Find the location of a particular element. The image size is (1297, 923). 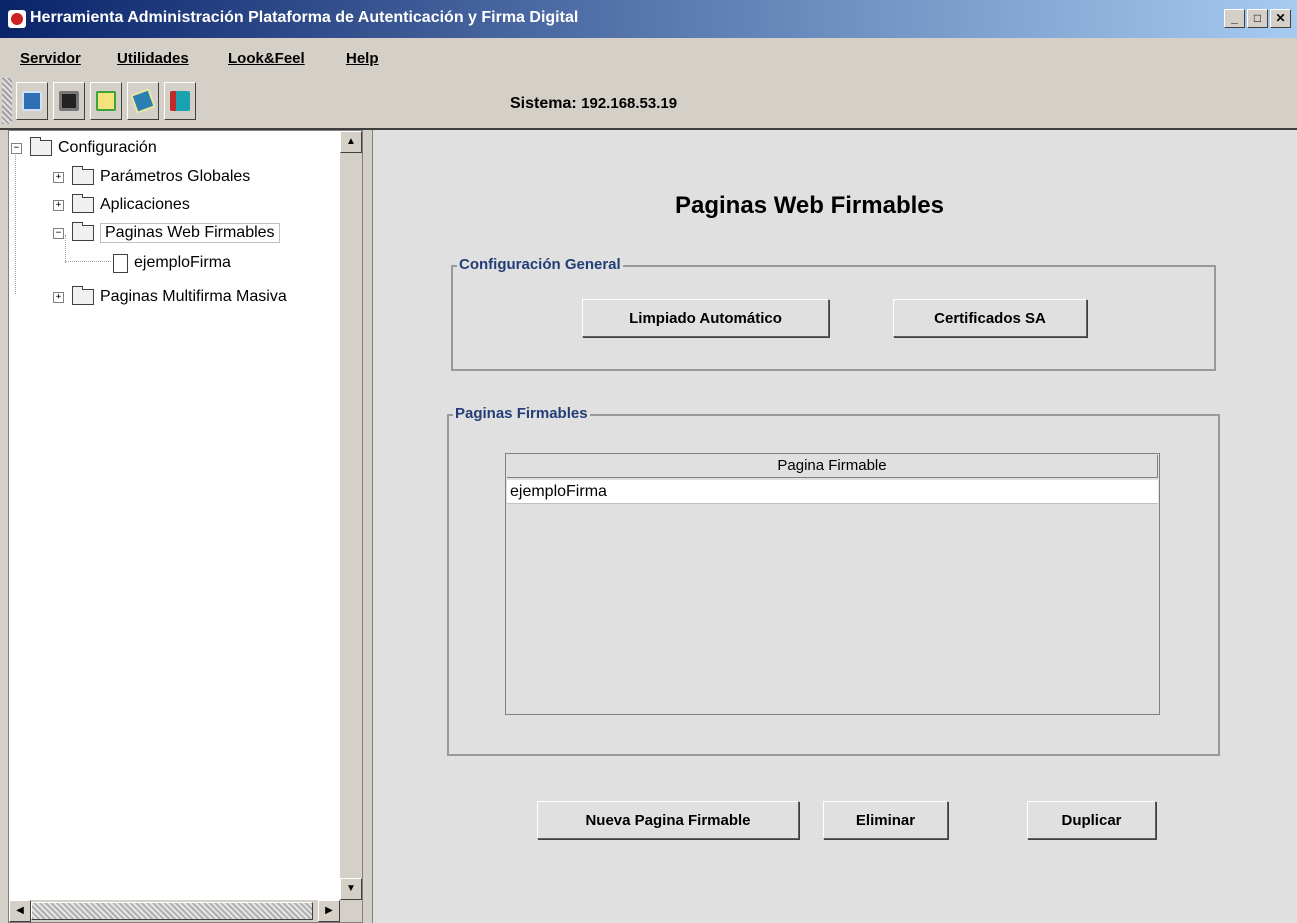

scroll-down-arrow-icon: ▼ is located at coordinates (351, 889).